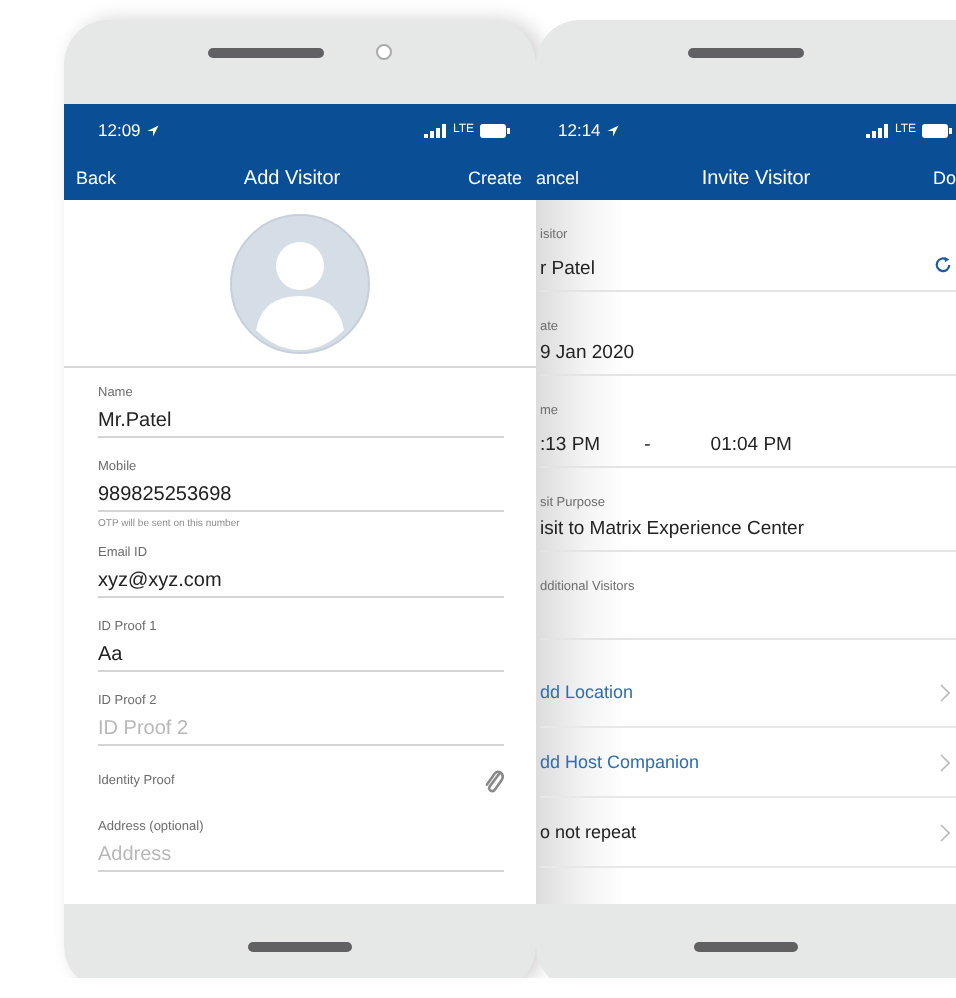 The height and width of the screenshot is (998, 956). I want to click on field-value: 9 Jan 2020, so click(748, 353).